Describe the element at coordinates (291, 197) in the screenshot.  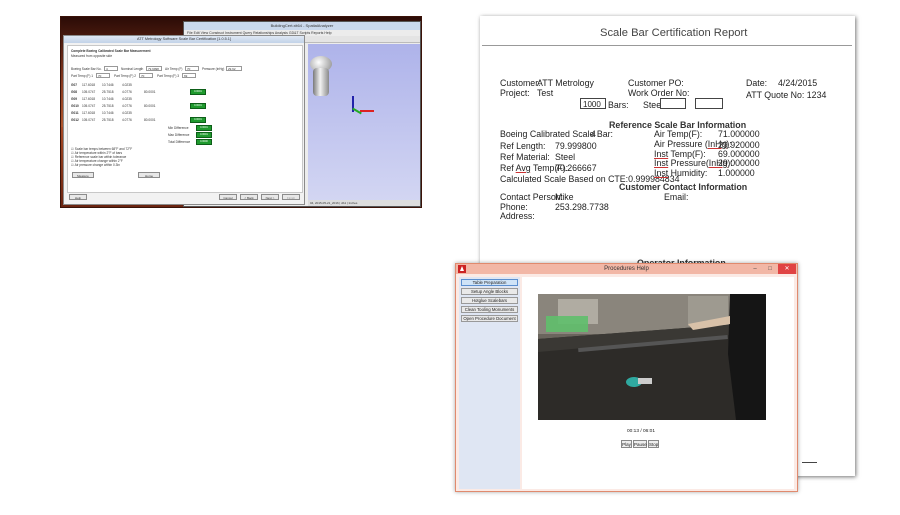
I see `finish-button: Finish` at that location.